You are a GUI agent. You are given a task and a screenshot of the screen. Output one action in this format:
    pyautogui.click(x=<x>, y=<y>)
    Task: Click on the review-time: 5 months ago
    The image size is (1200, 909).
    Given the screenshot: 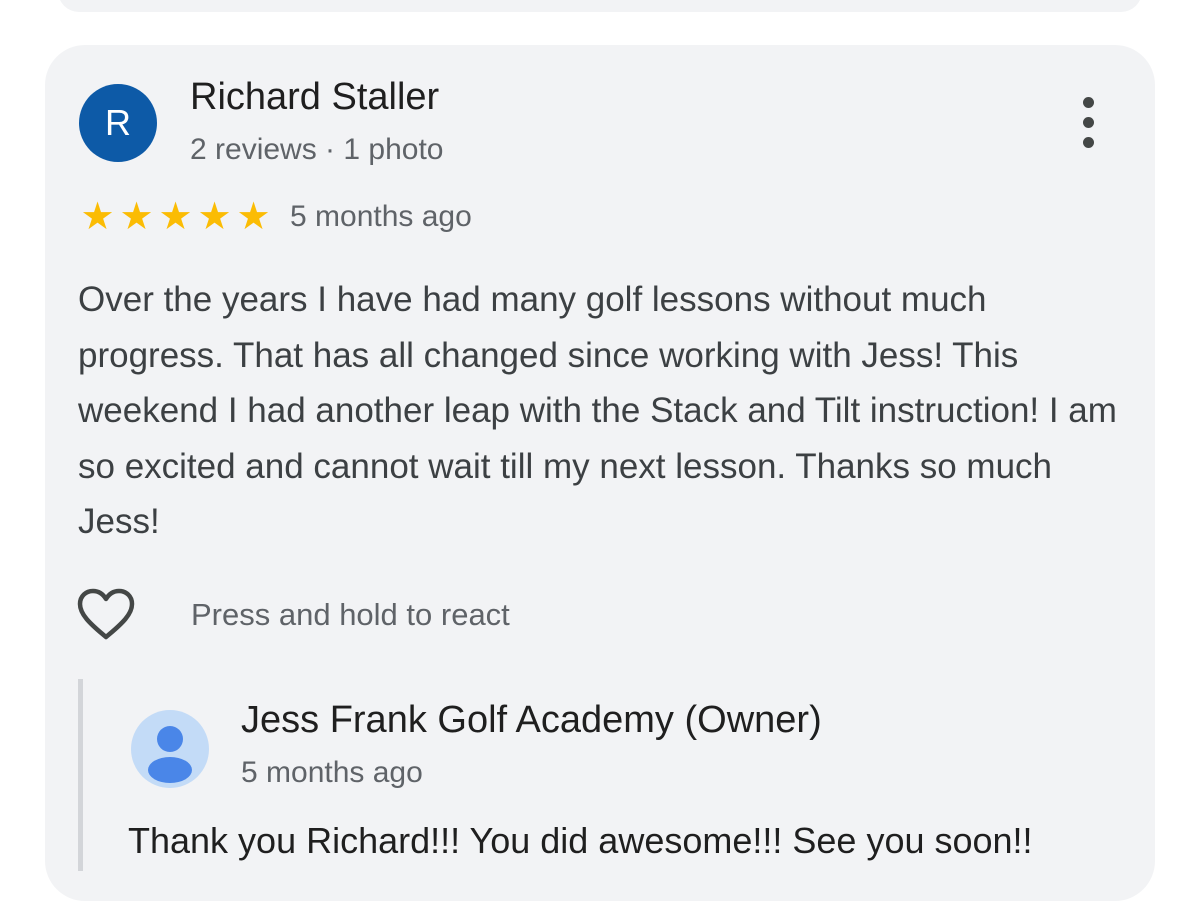 What is the action you would take?
    pyautogui.click(x=381, y=216)
    